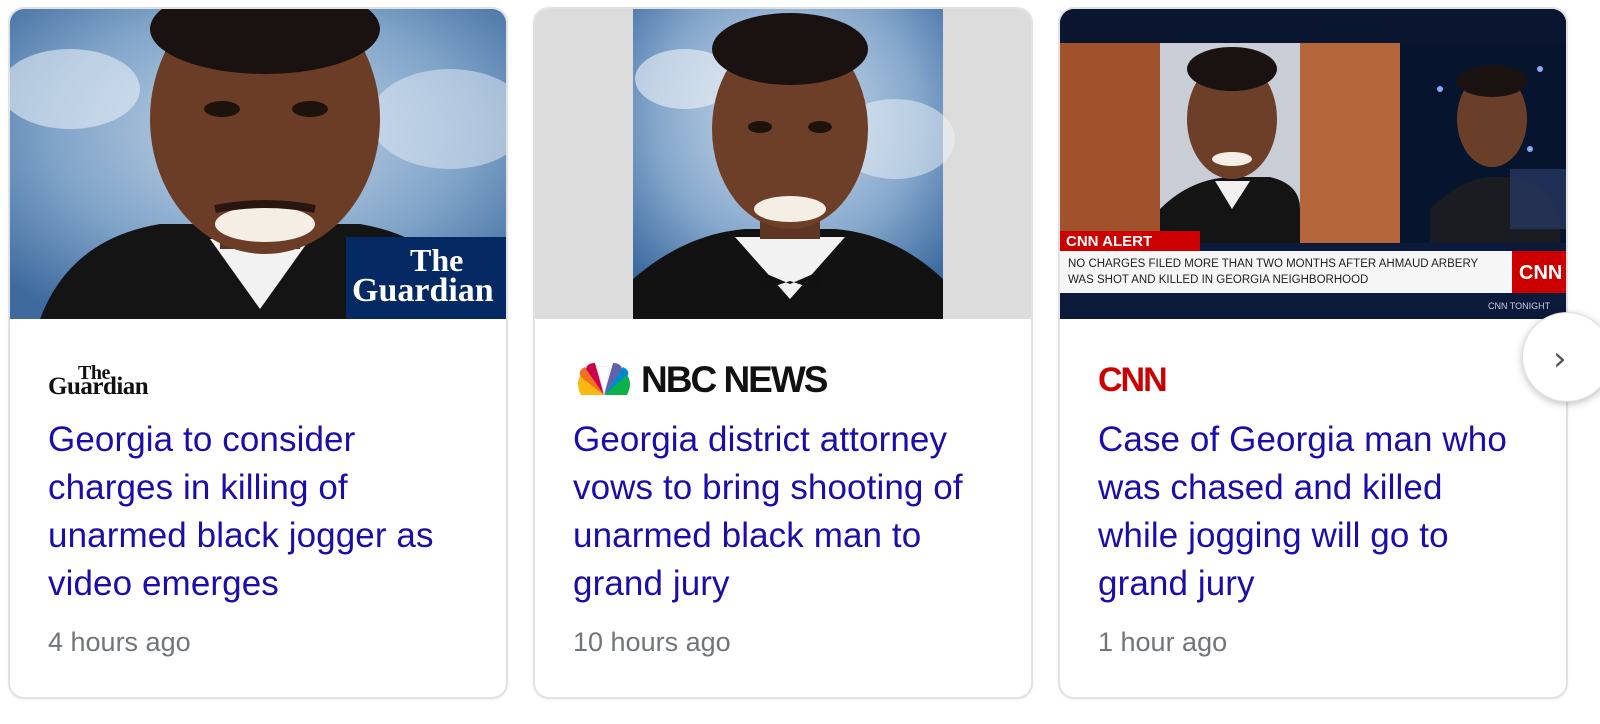 The height and width of the screenshot is (724, 1600). What do you see at coordinates (1109, 241) in the screenshot?
I see `cnn-alert-label: CNN ALERT` at bounding box center [1109, 241].